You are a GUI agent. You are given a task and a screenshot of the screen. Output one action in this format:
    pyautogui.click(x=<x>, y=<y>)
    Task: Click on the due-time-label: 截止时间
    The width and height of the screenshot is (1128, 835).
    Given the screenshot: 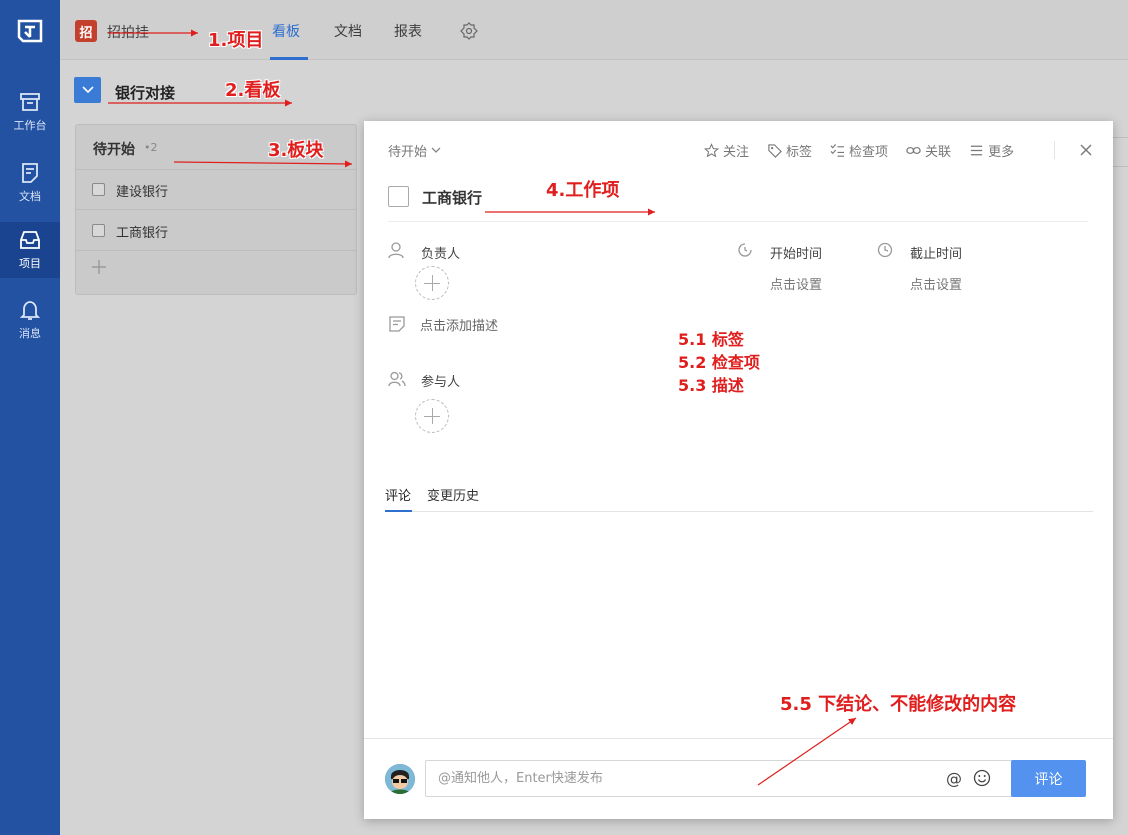 What is the action you would take?
    pyautogui.click(x=936, y=254)
    